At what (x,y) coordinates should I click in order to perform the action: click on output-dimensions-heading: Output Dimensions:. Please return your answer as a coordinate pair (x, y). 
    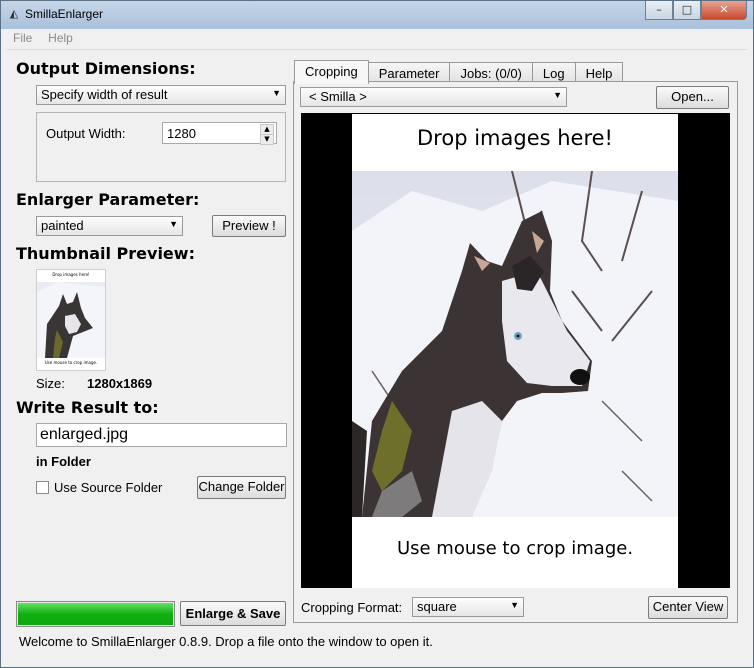
    Looking at the image, I should click on (106, 68).